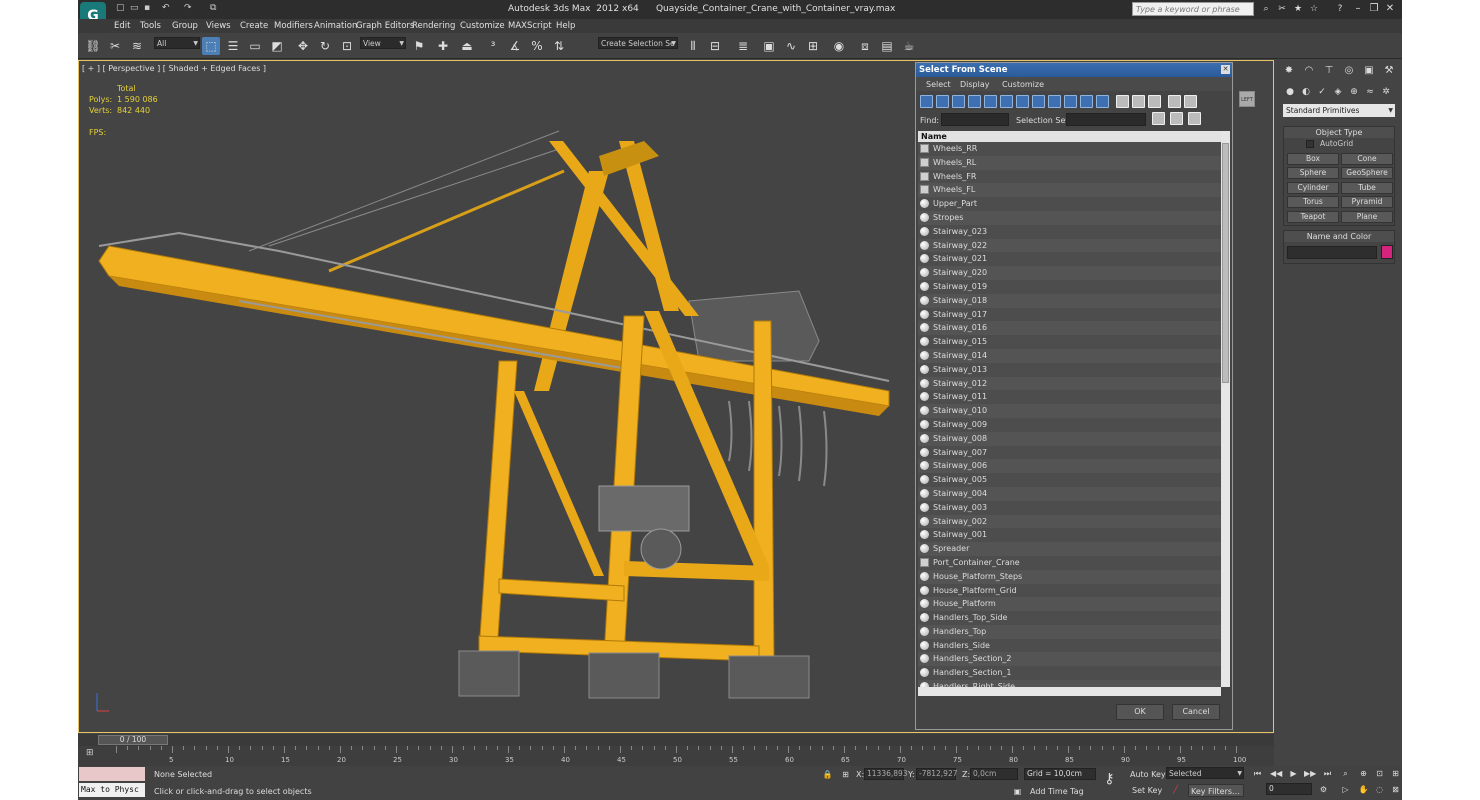 This screenshot has height=800, width=1480. Describe the element at coordinates (347, 46) in the screenshot. I see `scale-icon: ⊡` at that location.